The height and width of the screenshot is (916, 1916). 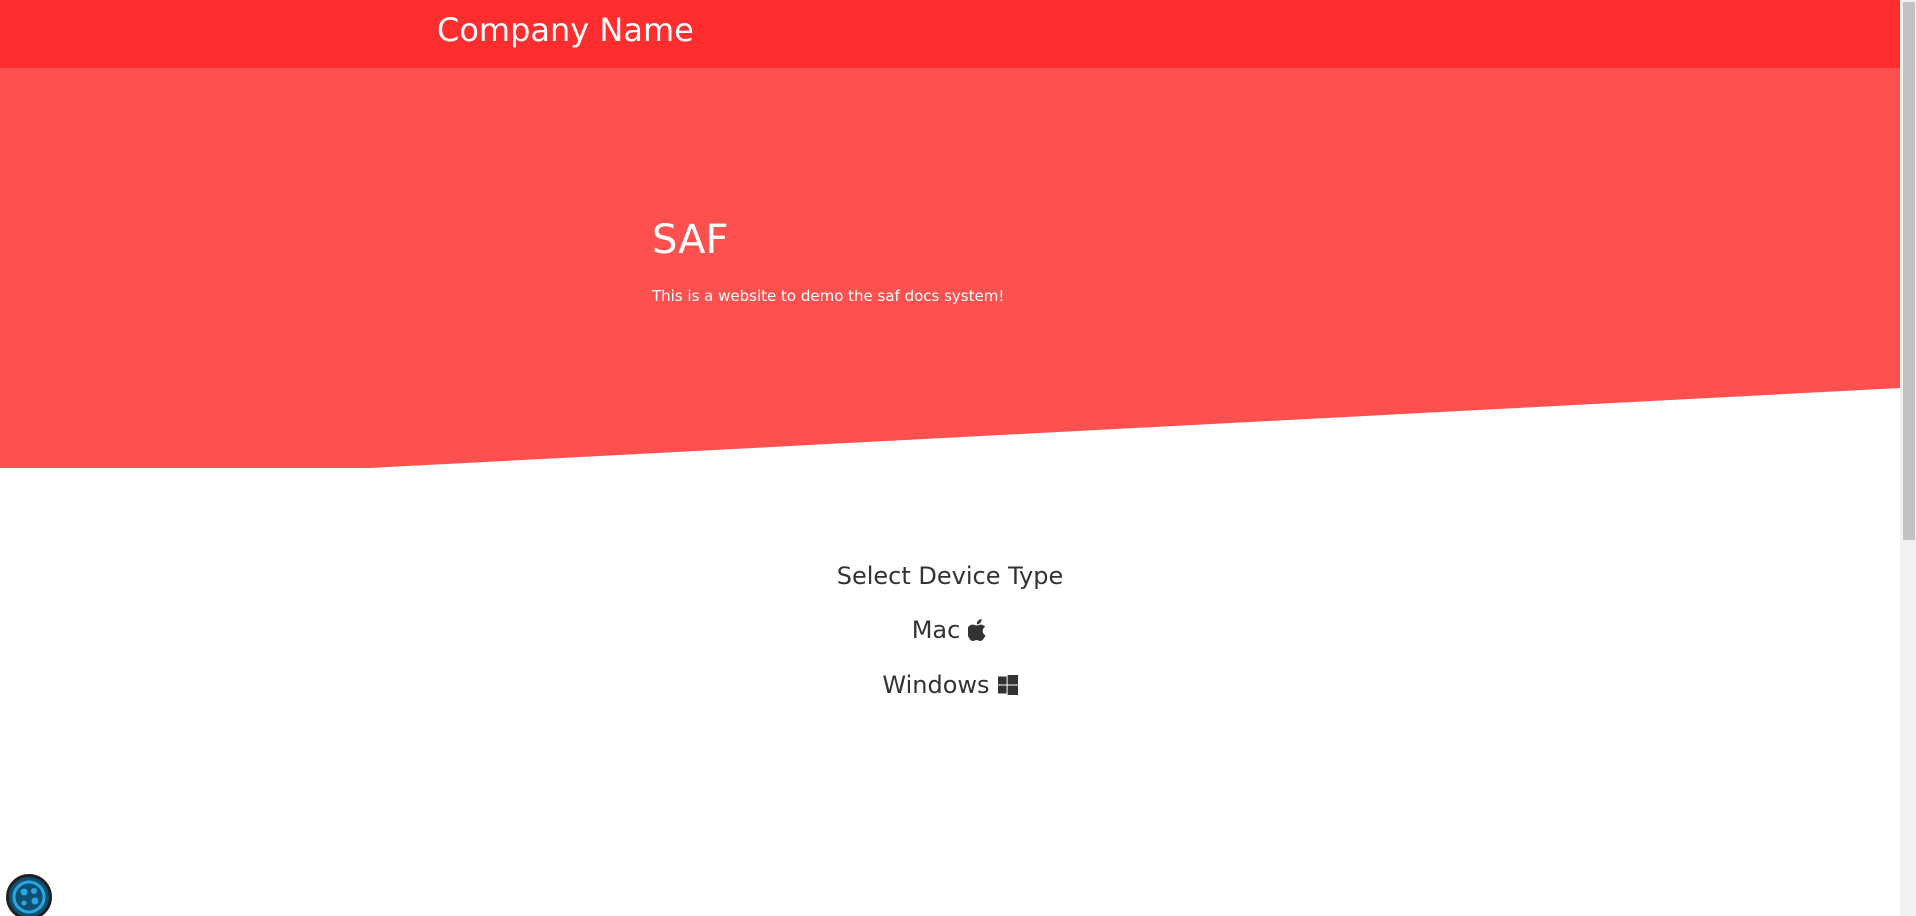 I want to click on cookie-settings-icon, so click(x=29, y=897).